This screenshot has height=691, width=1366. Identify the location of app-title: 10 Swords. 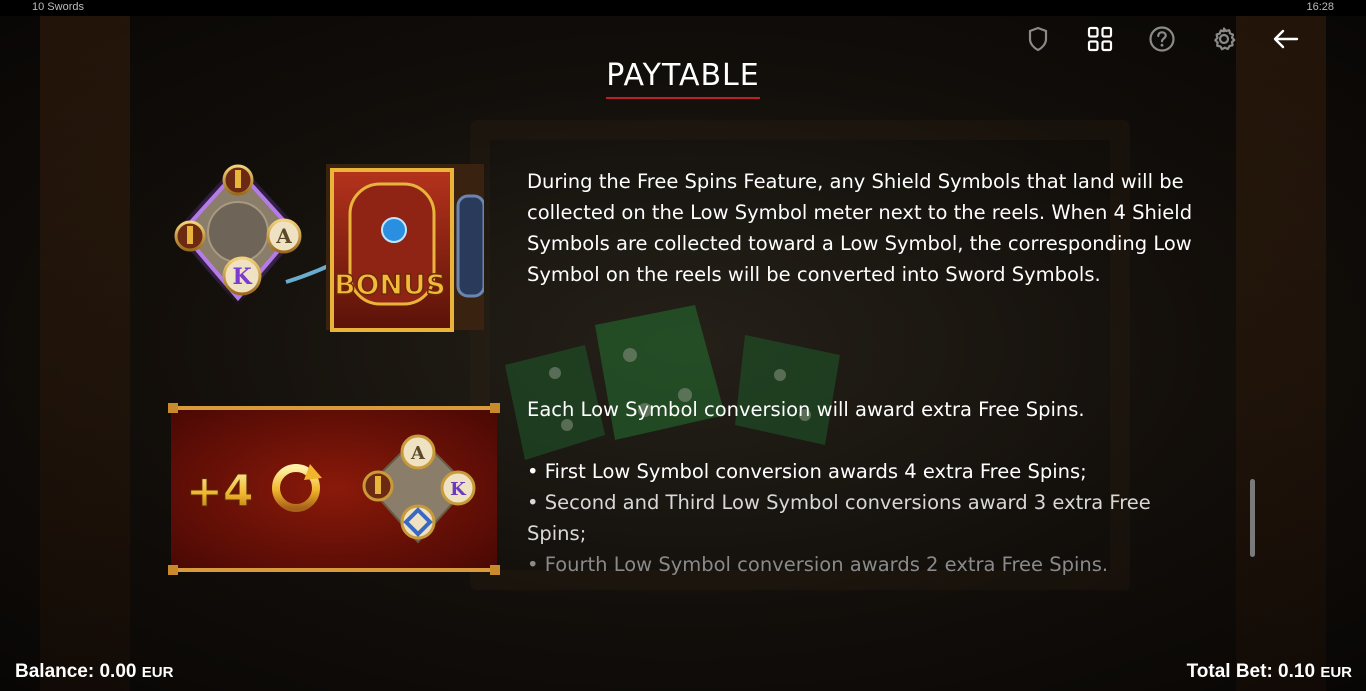
(58, 7).